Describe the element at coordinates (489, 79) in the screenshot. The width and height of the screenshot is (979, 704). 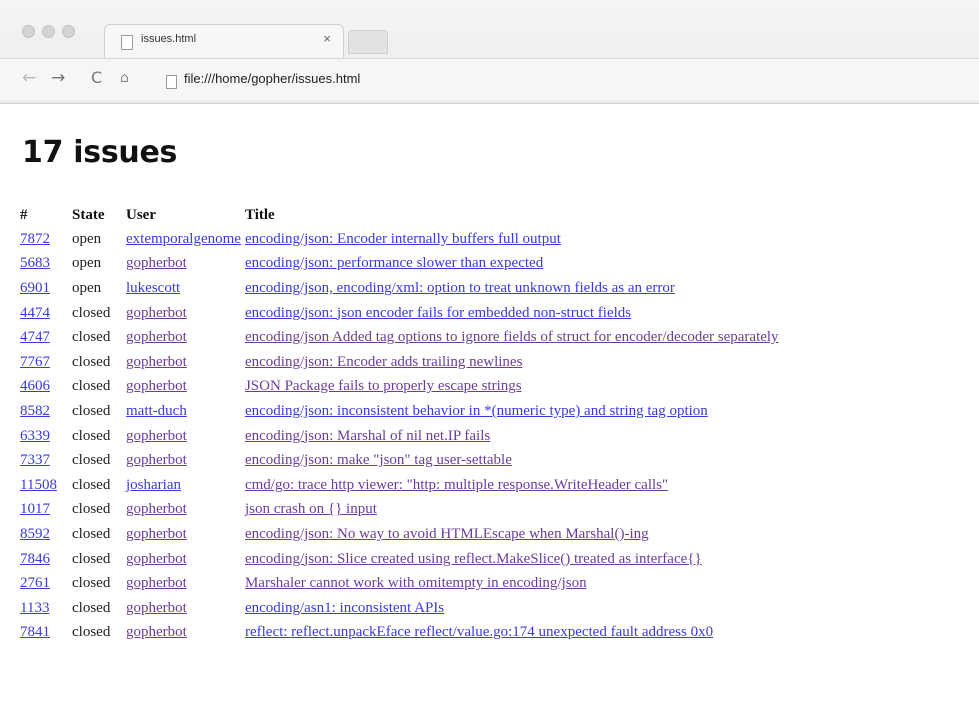
I see `browser-toolbar: ← → C ⌂ file:///home/gopher/issues.html` at that location.